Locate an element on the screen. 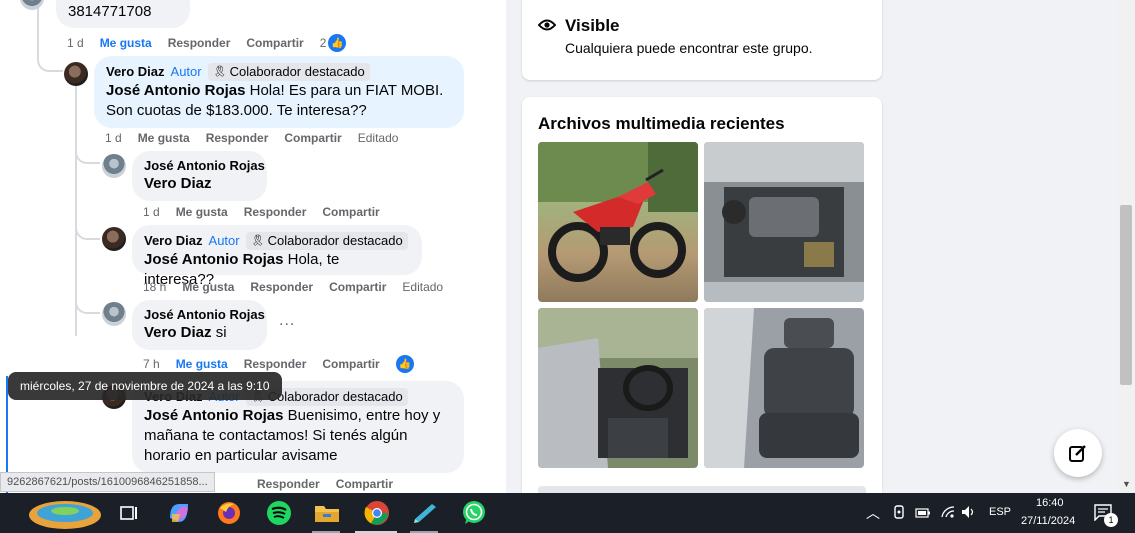  spotify-icon is located at coordinates (279, 513).